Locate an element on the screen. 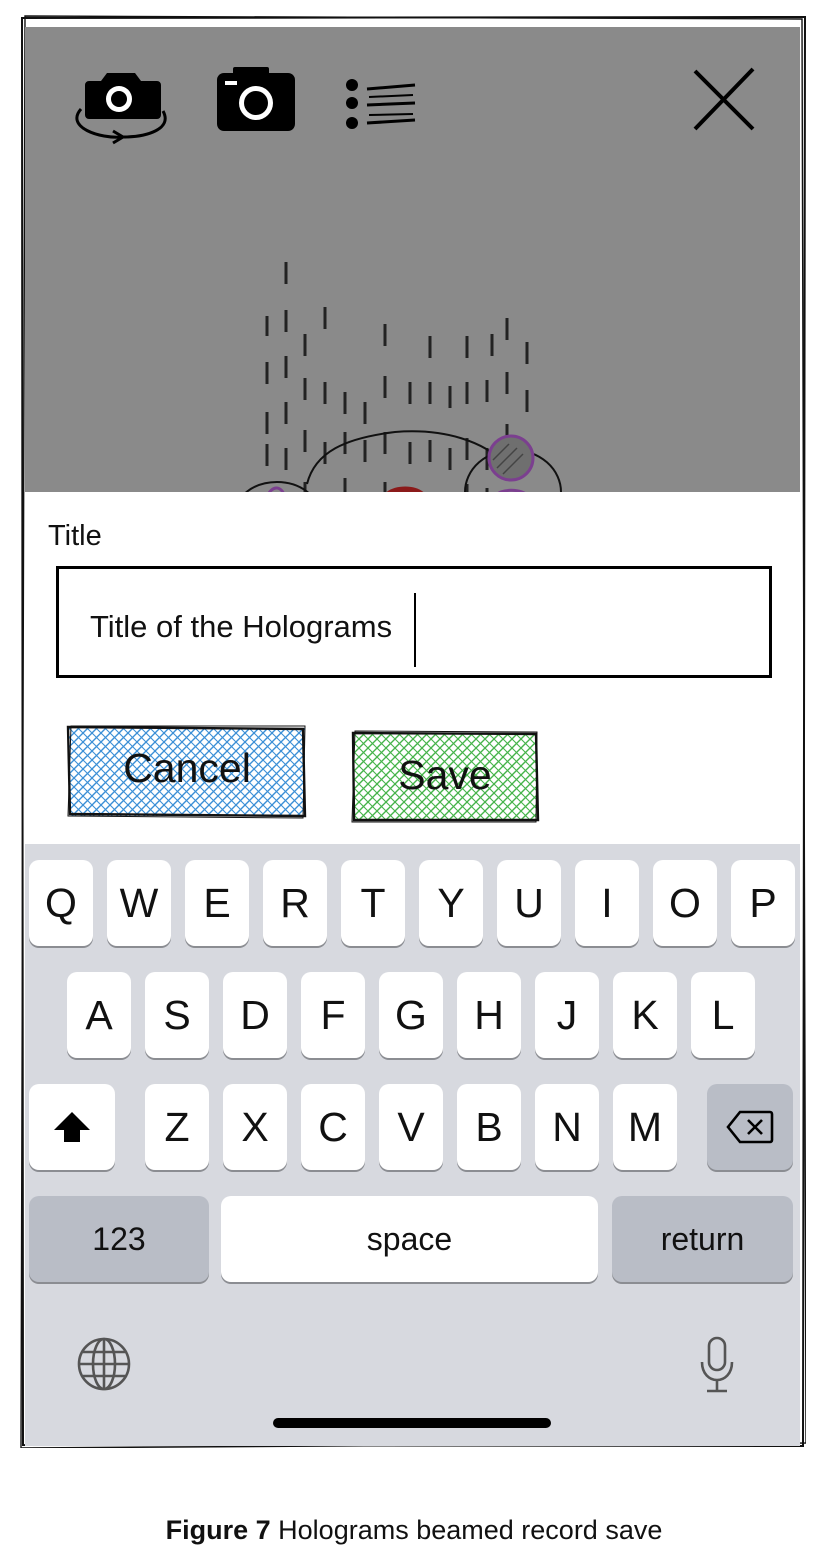  key-c: C is located at coordinates (333, 1127).